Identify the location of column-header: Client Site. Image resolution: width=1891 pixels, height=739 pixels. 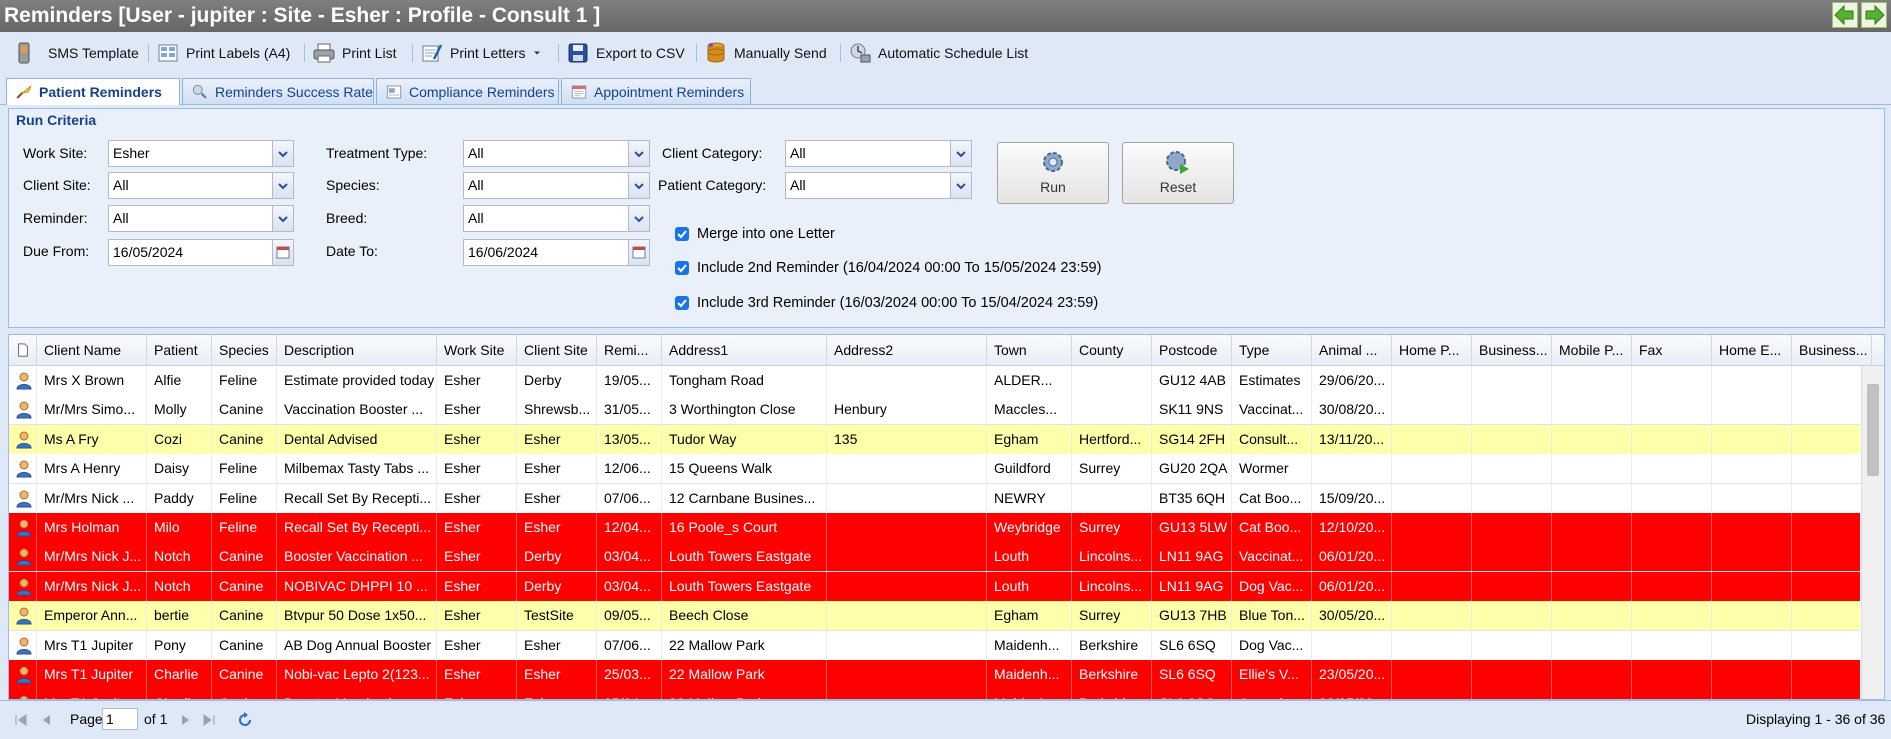
(557, 350).